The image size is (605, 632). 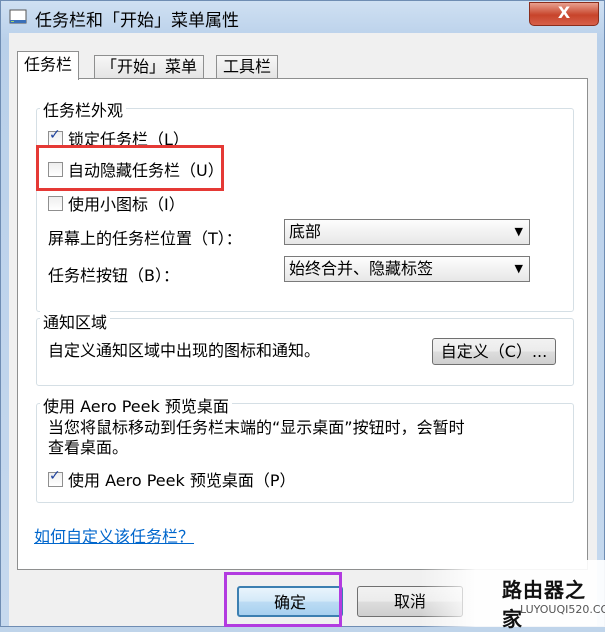 I want to click on position-label: 屏幕上的任务栏位置（T）：, so click(x=145, y=238).